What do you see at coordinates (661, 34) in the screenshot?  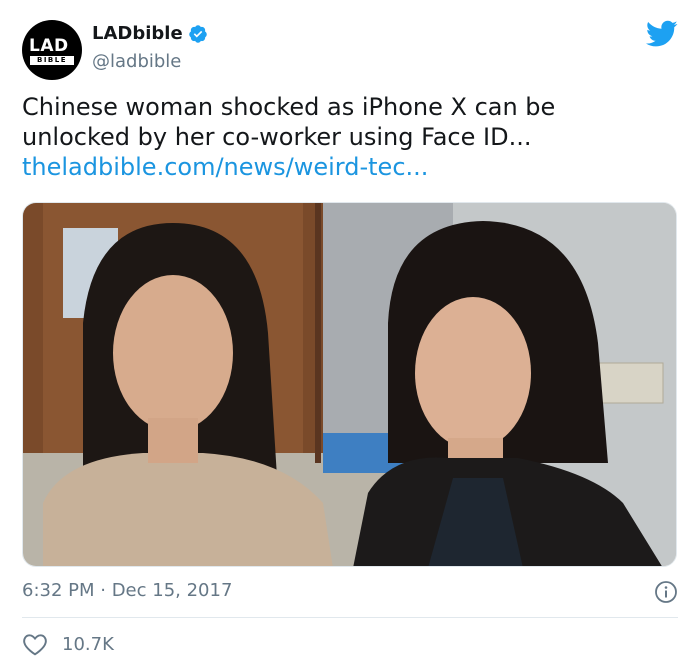 I see `twitter-bird-icon` at bounding box center [661, 34].